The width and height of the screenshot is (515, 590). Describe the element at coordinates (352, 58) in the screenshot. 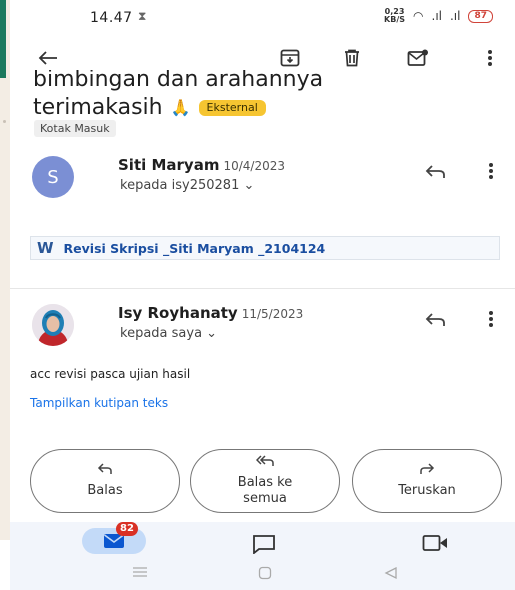

I see `delete-icon` at that location.